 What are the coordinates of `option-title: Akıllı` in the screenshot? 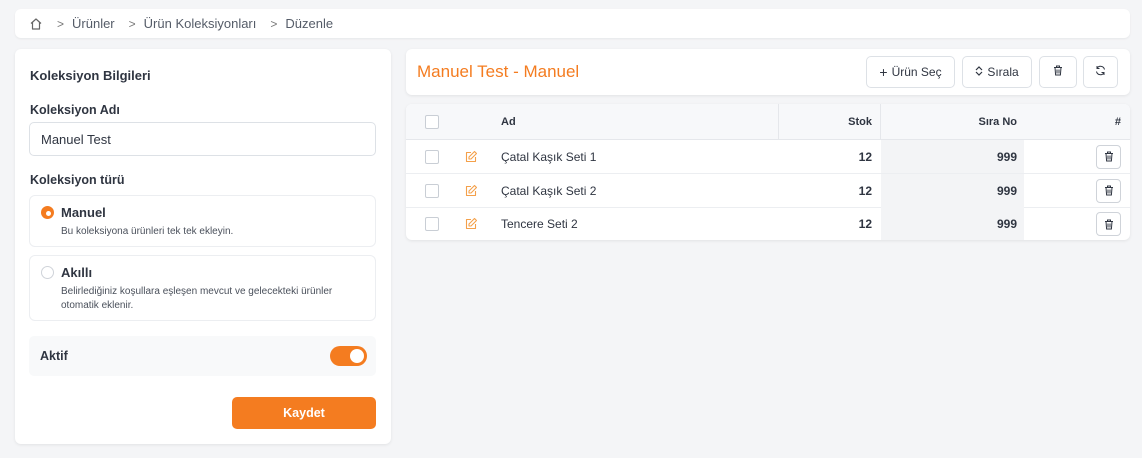 It's located at (77, 272).